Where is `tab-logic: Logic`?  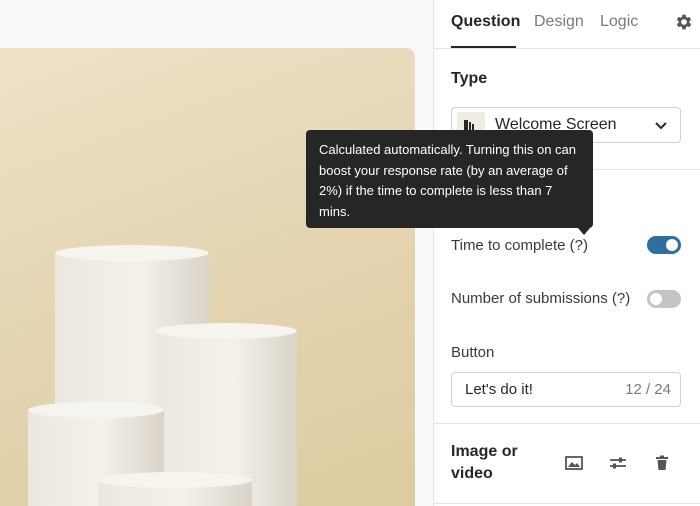
tab-logic: Logic is located at coordinates (619, 22).